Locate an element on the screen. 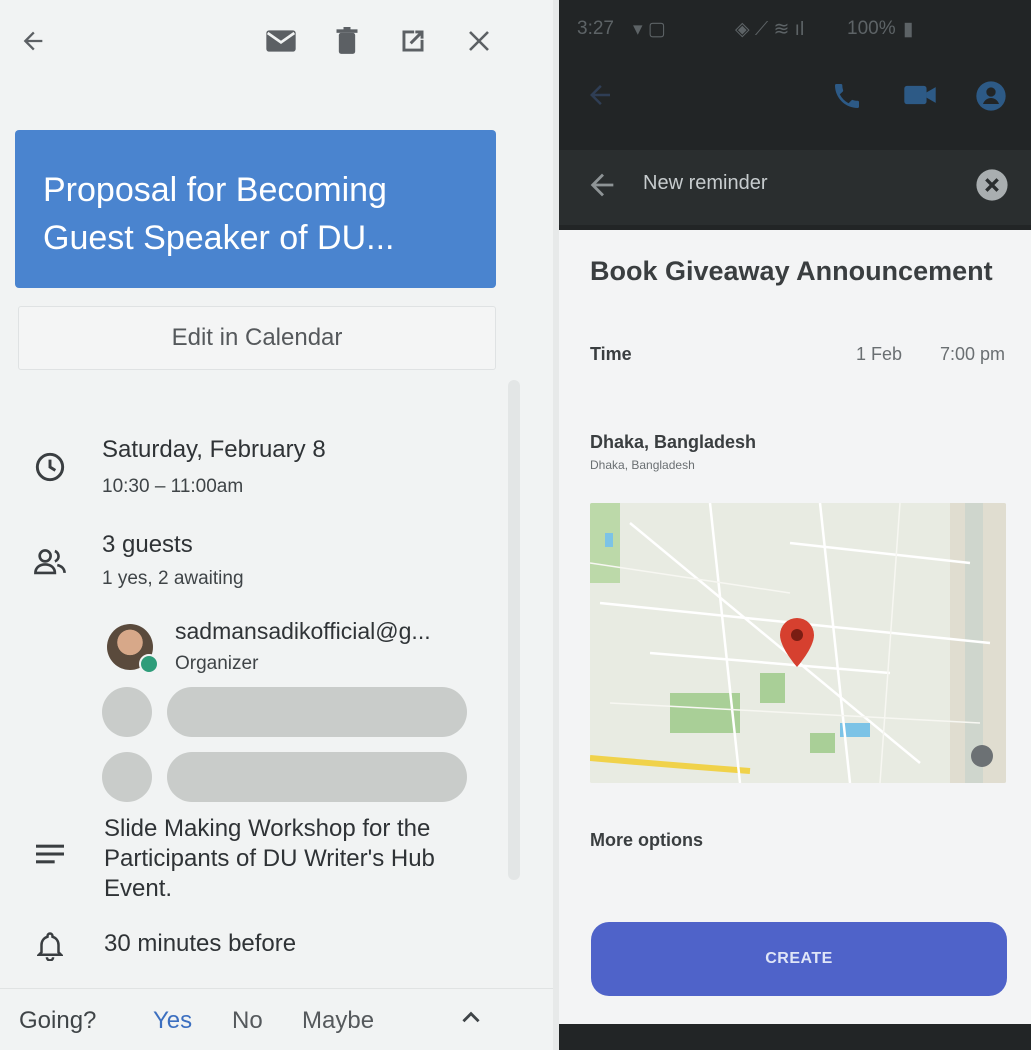 This screenshot has width=1031, height=1050. accepted-check-icon is located at coordinates (149, 664).